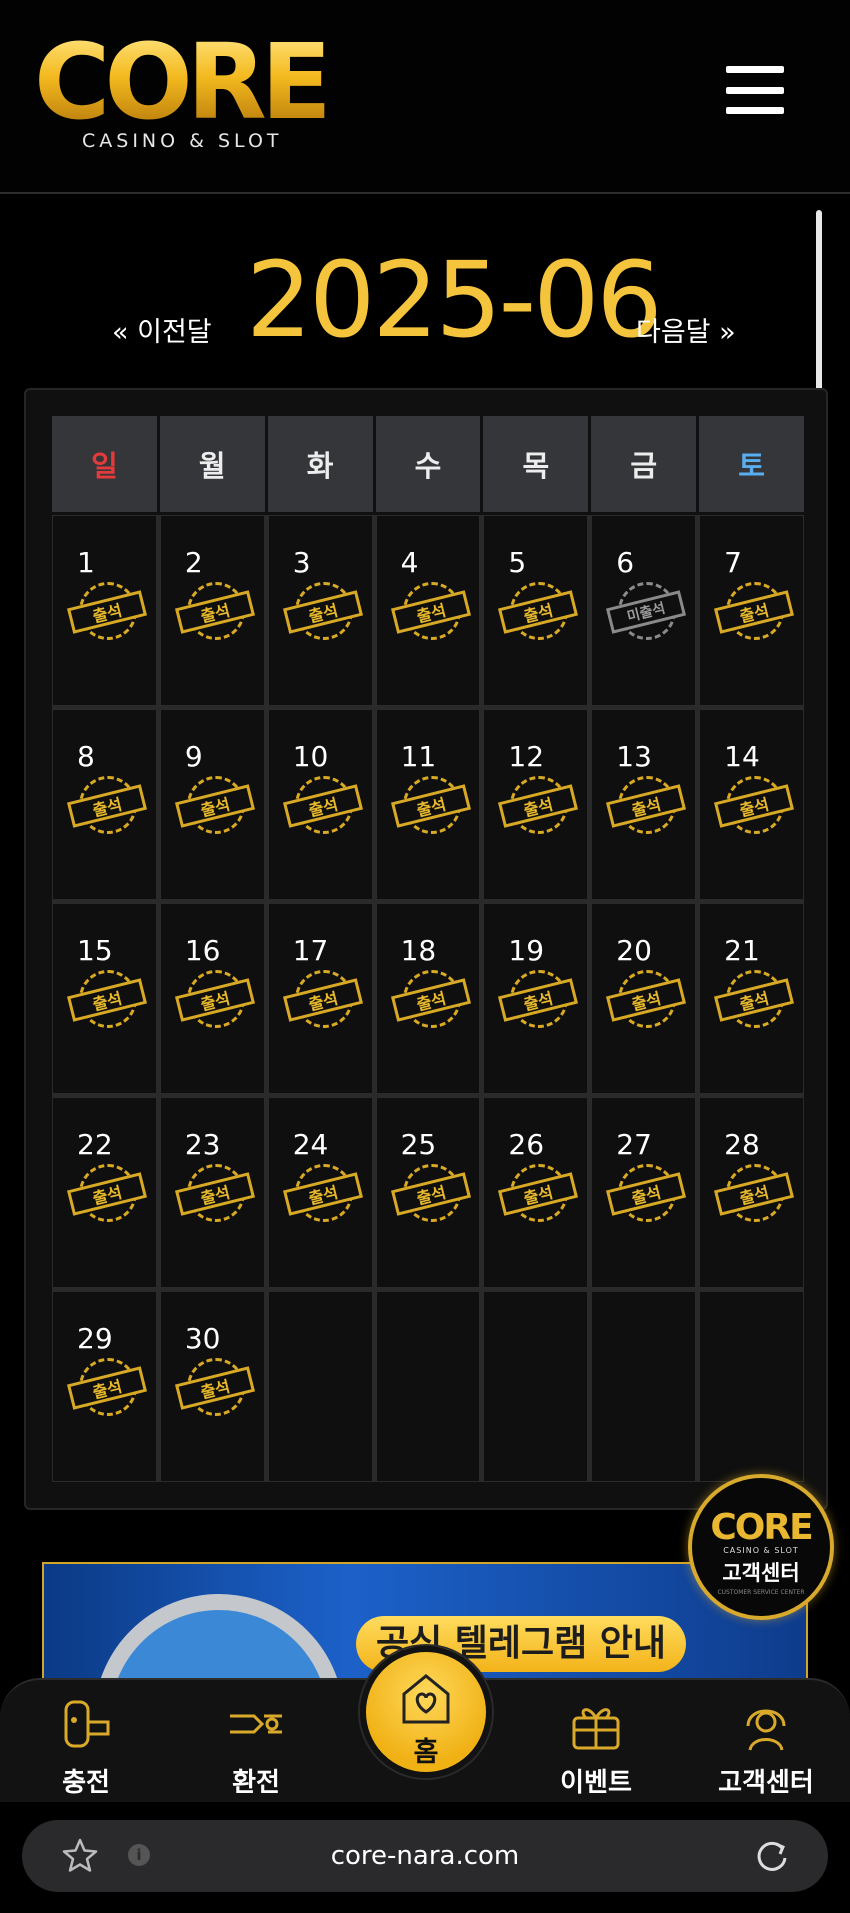  I want to click on weekday-header: 일, so click(104, 464).